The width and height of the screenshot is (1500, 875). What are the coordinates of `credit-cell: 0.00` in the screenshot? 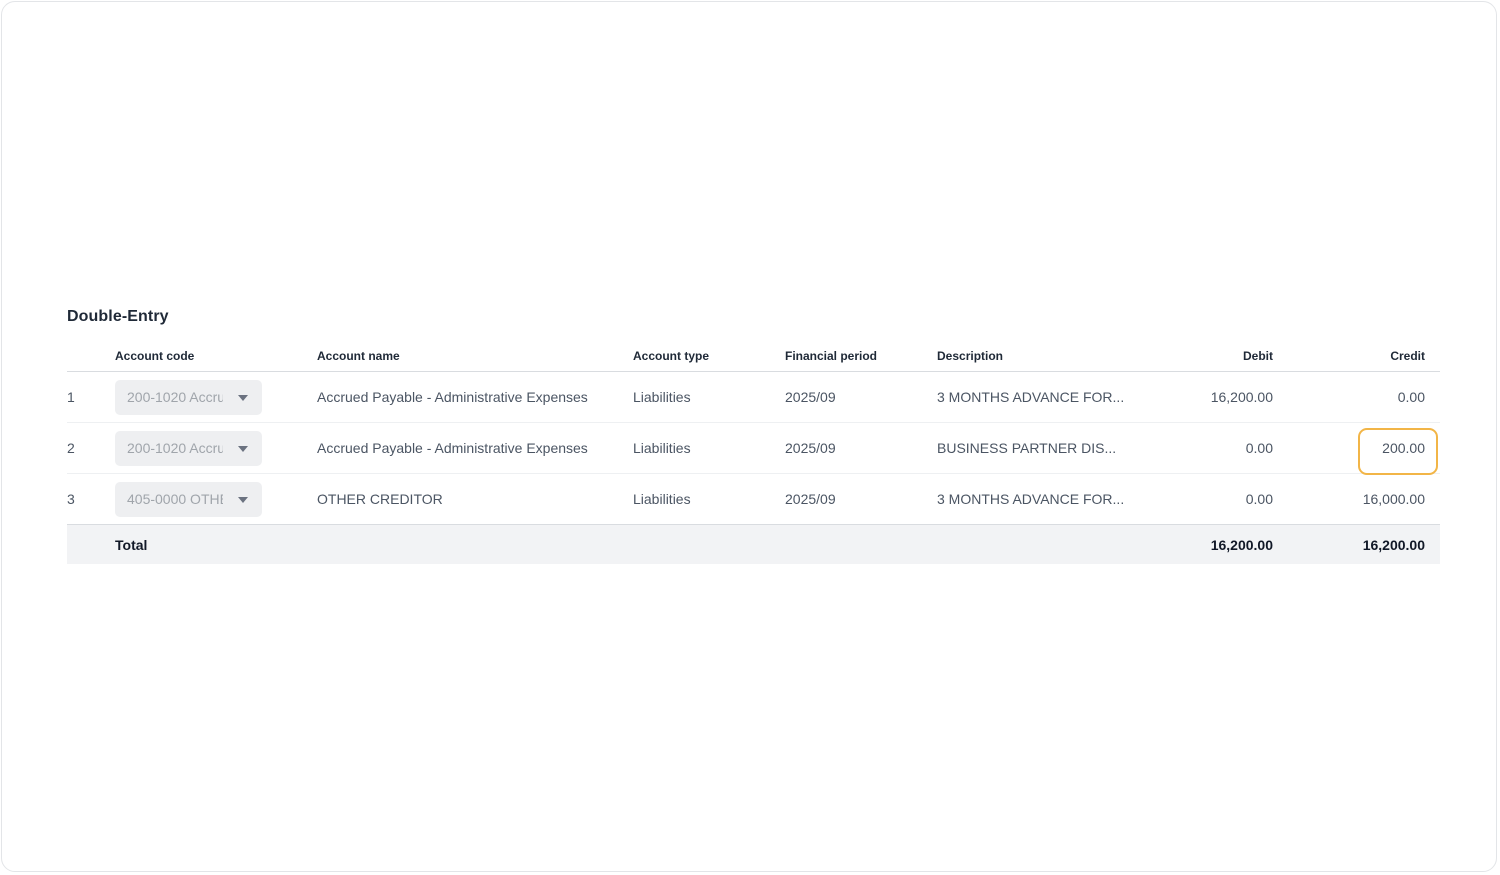 It's located at (1361, 397).